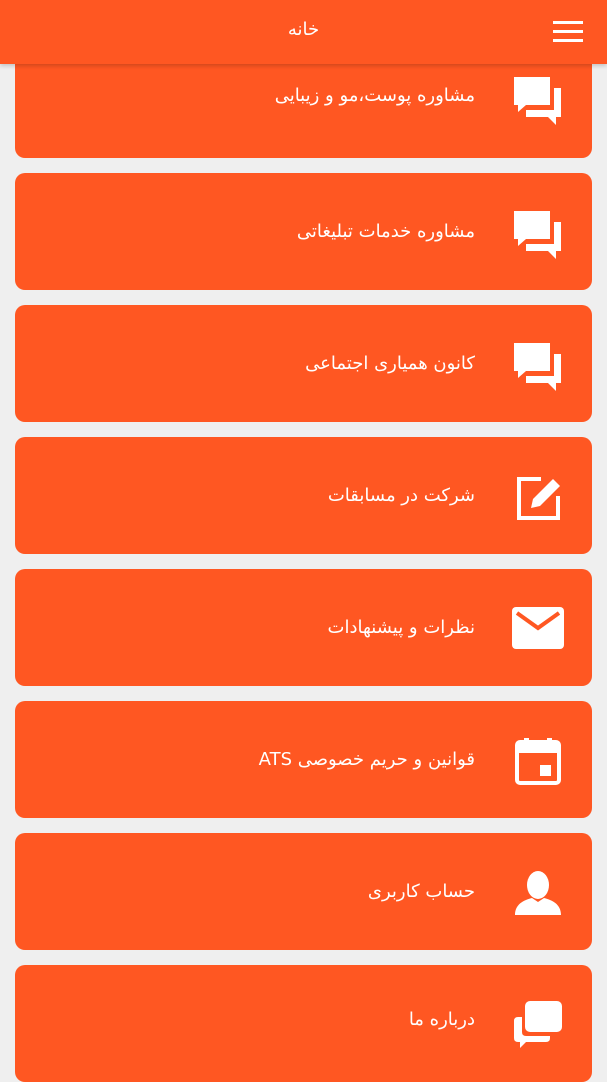  I want to click on menu-item-about-us: درباره ما, so click(303, 1023).